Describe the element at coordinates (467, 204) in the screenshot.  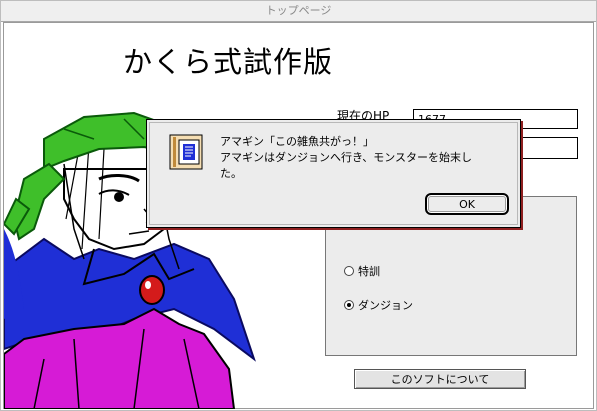
I see `ok-button: OK` at that location.